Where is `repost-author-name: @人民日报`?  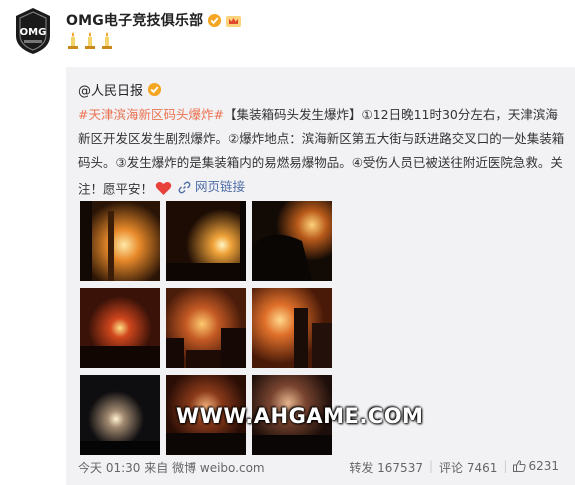 repost-author-name: @人民日报 is located at coordinates (110, 89).